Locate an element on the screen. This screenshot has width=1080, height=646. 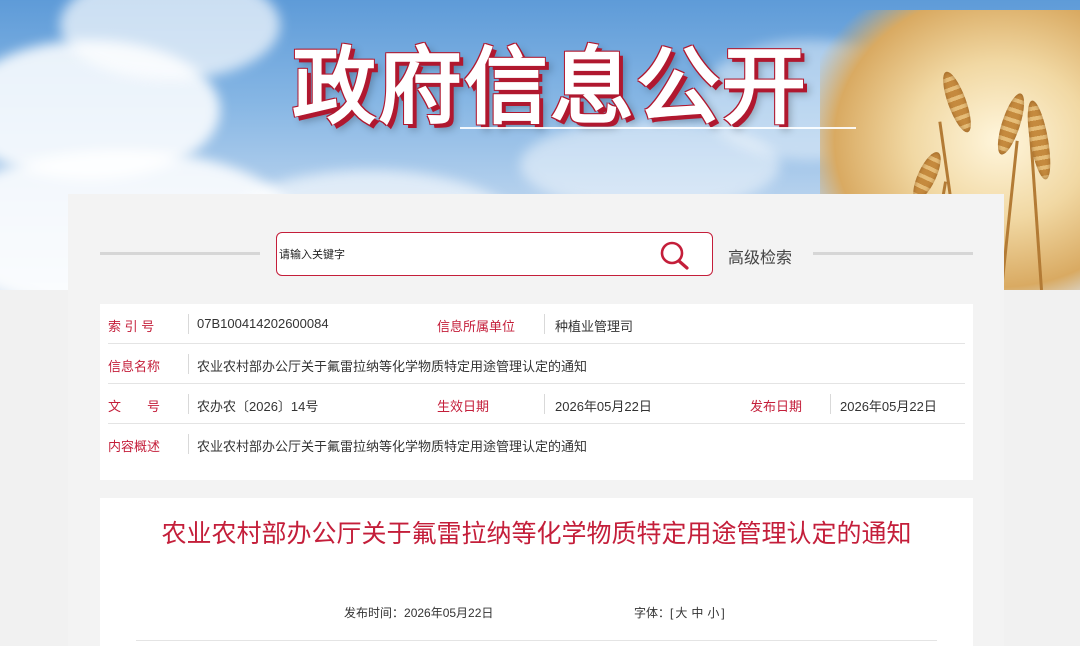
font-large-button: 大 is located at coordinates (681, 613).